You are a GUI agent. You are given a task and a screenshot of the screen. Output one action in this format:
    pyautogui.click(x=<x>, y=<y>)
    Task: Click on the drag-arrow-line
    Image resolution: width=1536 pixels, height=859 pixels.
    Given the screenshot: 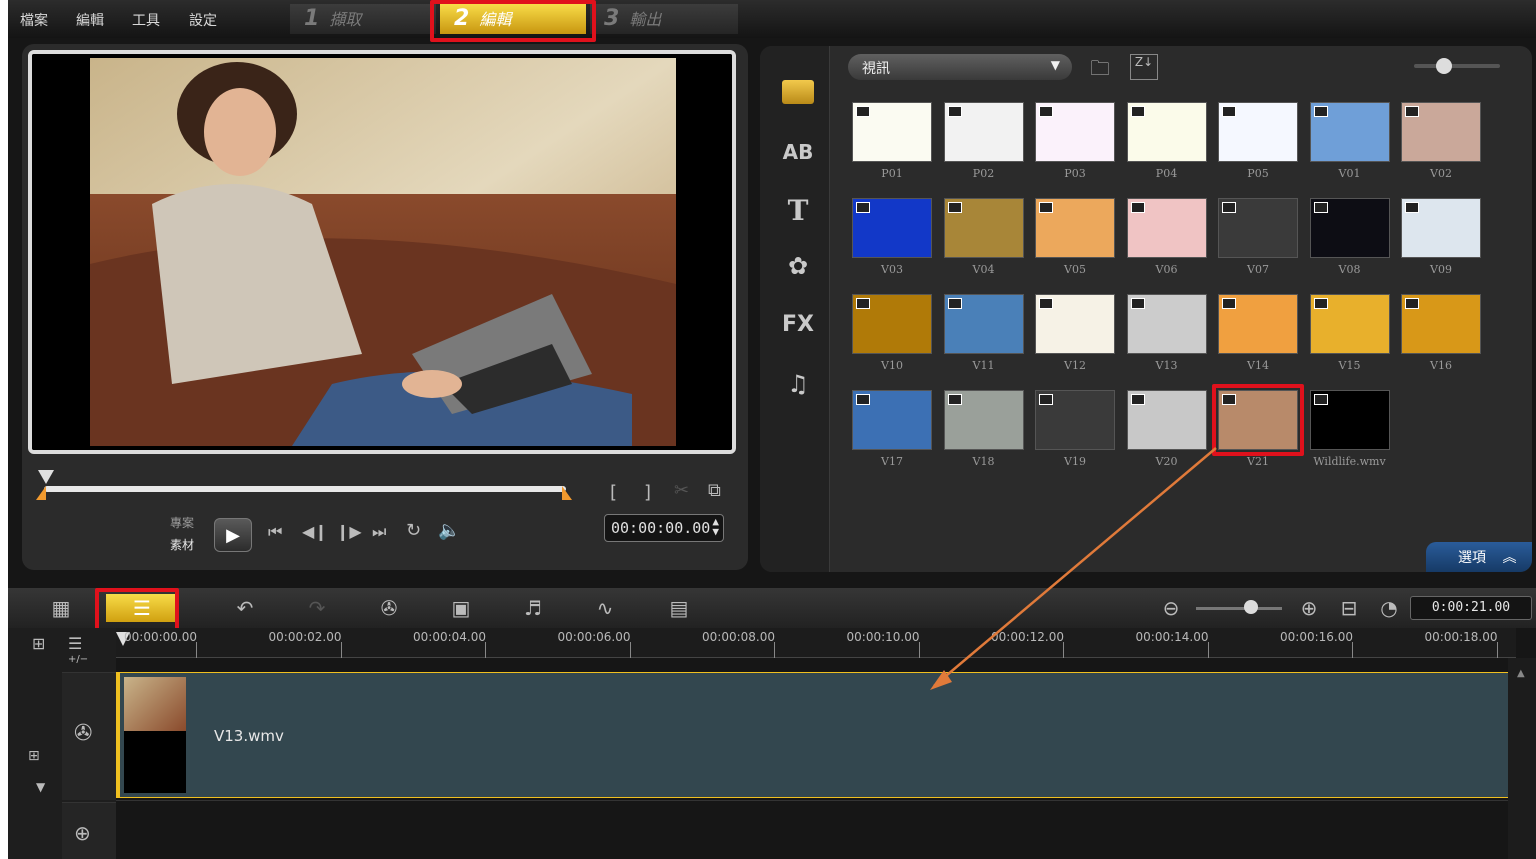 What is the action you would take?
    pyautogui.click(x=1075, y=567)
    